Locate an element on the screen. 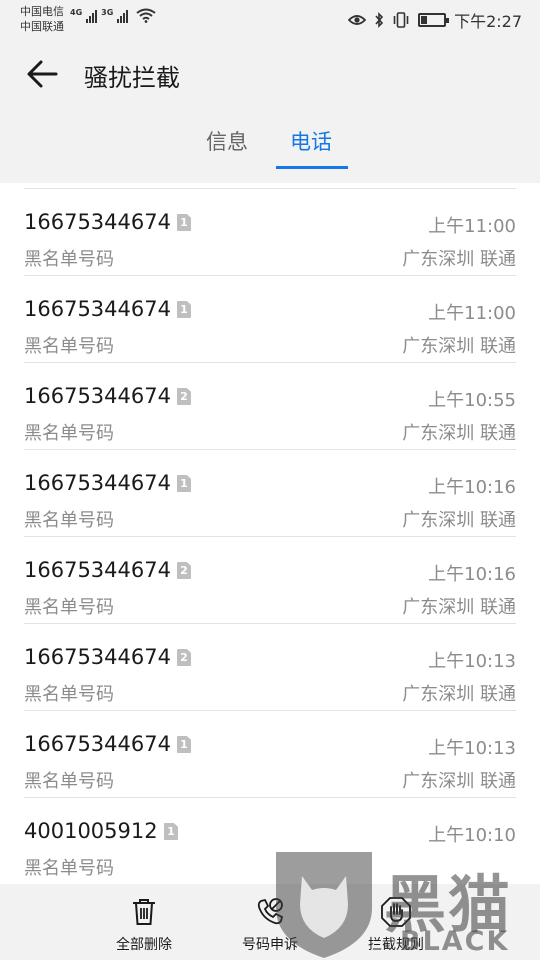  tab-messages: 信息 is located at coordinates (227, 148).